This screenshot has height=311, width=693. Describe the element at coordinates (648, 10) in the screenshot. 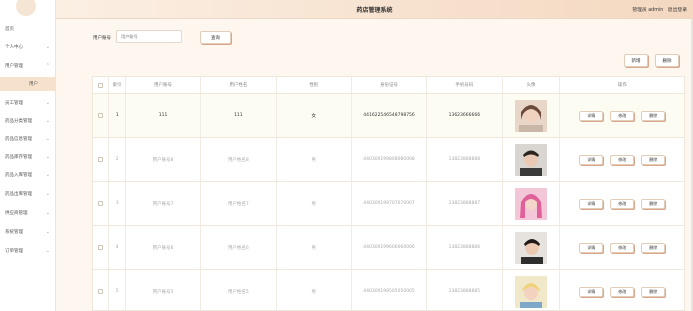

I see `user-label: 管理员 admin` at that location.